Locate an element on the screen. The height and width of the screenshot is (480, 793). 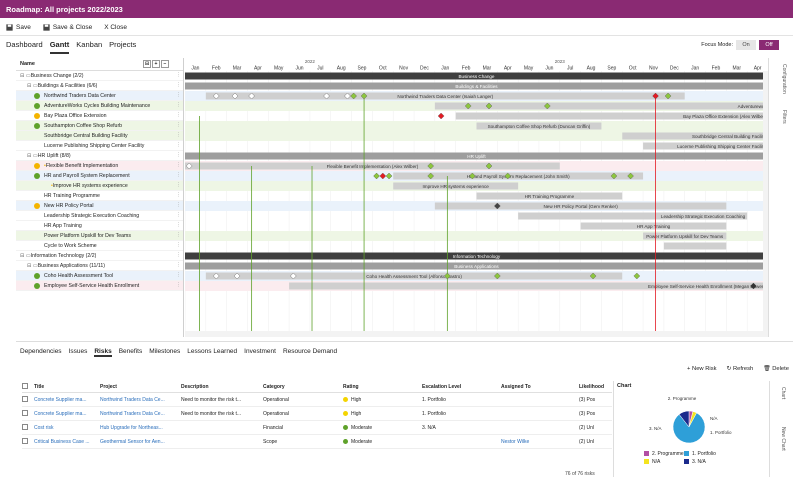
task-row: Bay Plaza Office Extension ⋮ is located at coordinates (99, 116).